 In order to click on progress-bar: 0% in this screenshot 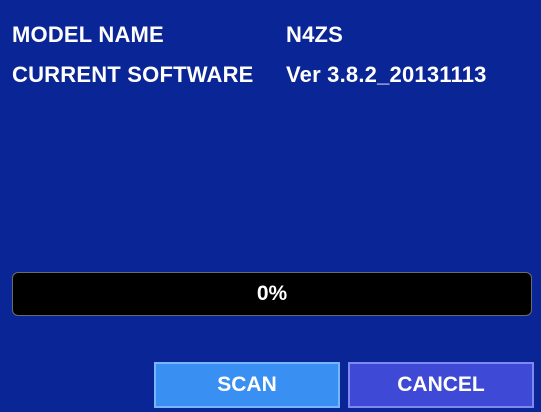, I will do `click(272, 294)`.